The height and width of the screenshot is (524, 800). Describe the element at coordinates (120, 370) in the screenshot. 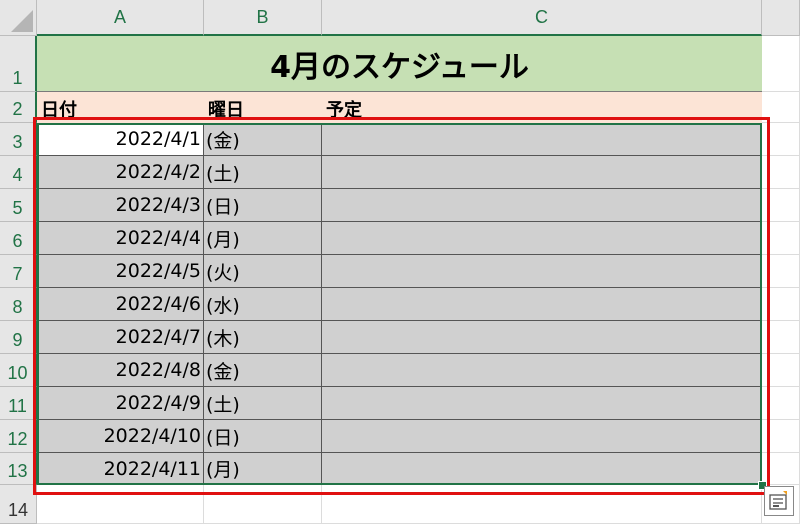

I see `date-cell: 2022/4/8` at that location.